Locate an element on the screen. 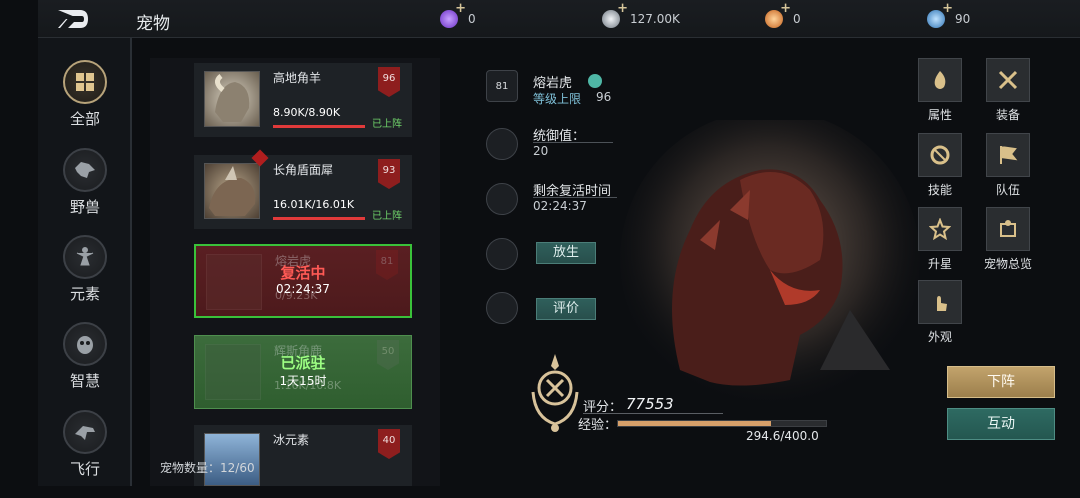 The height and width of the screenshot is (498, 1080). review-button: 评价 is located at coordinates (566, 309).